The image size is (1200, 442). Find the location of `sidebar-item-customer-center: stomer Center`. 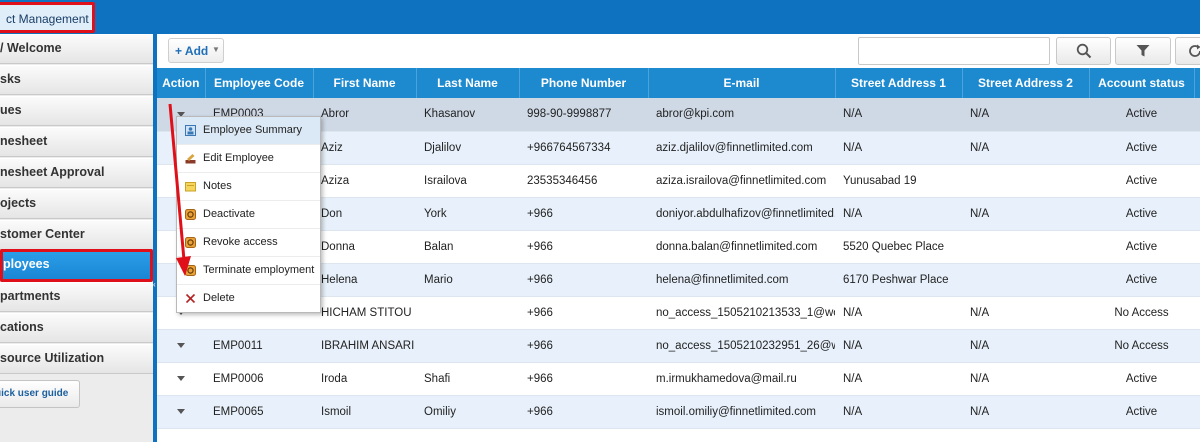

sidebar-item-customer-center: stomer Center is located at coordinates (76, 235).